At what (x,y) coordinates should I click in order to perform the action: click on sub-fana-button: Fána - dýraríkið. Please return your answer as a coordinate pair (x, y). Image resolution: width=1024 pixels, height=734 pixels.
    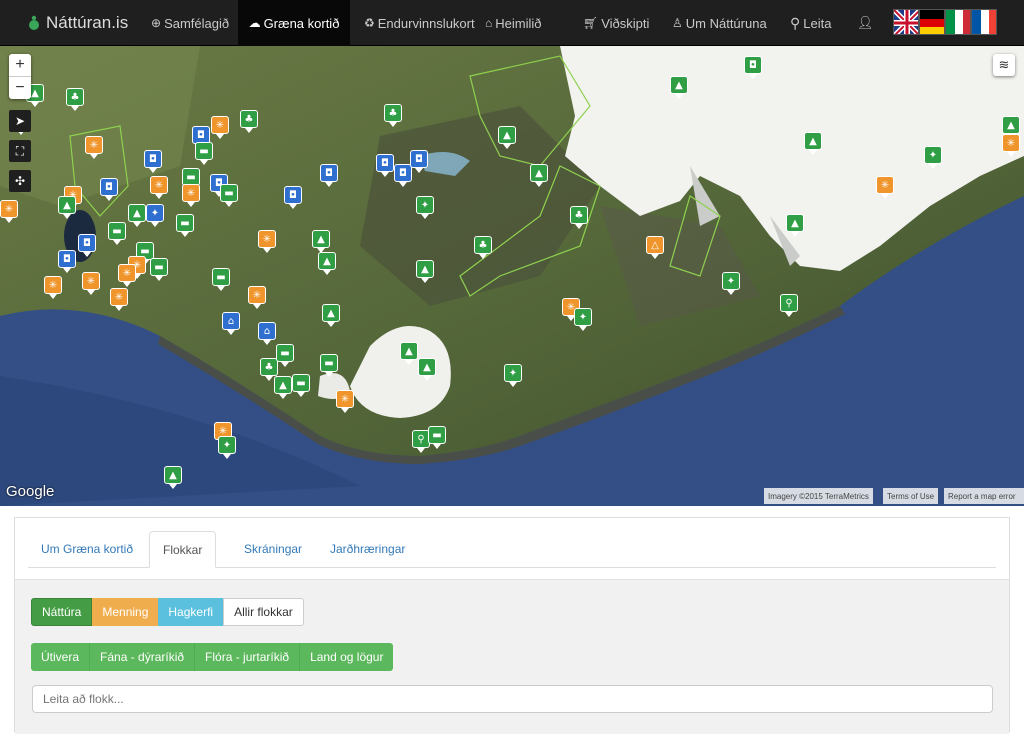
    Looking at the image, I should click on (143, 657).